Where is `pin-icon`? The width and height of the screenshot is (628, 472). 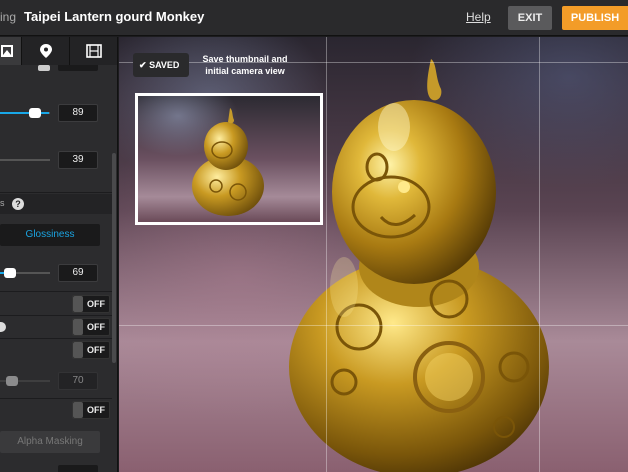 pin-icon is located at coordinates (46, 51).